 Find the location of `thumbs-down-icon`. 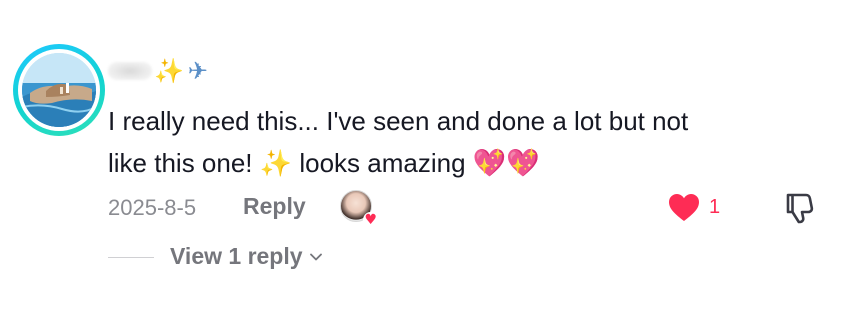

thumbs-down-icon is located at coordinates (800, 208).